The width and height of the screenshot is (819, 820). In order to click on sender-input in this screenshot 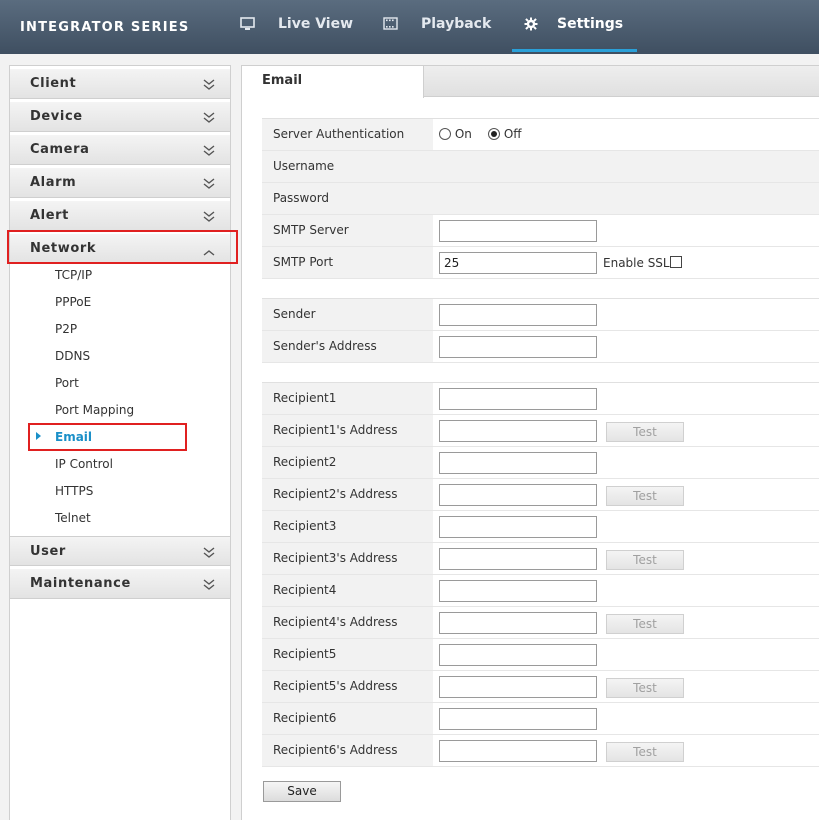, I will do `click(518, 315)`.